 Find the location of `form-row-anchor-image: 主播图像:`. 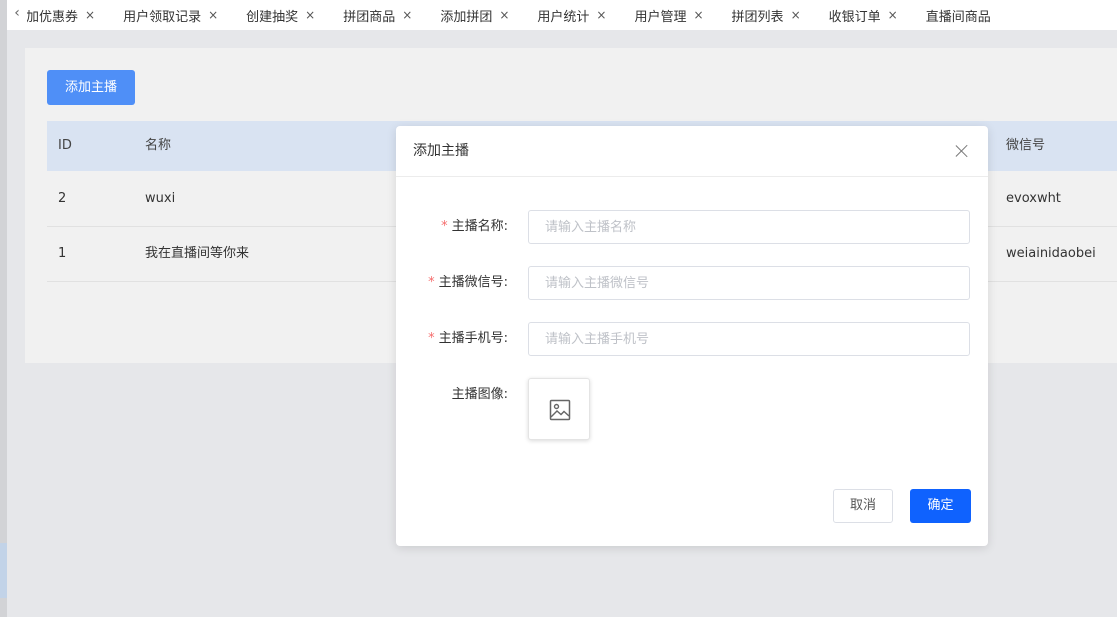

form-row-anchor-image: 主播图像: is located at coordinates (692, 409).